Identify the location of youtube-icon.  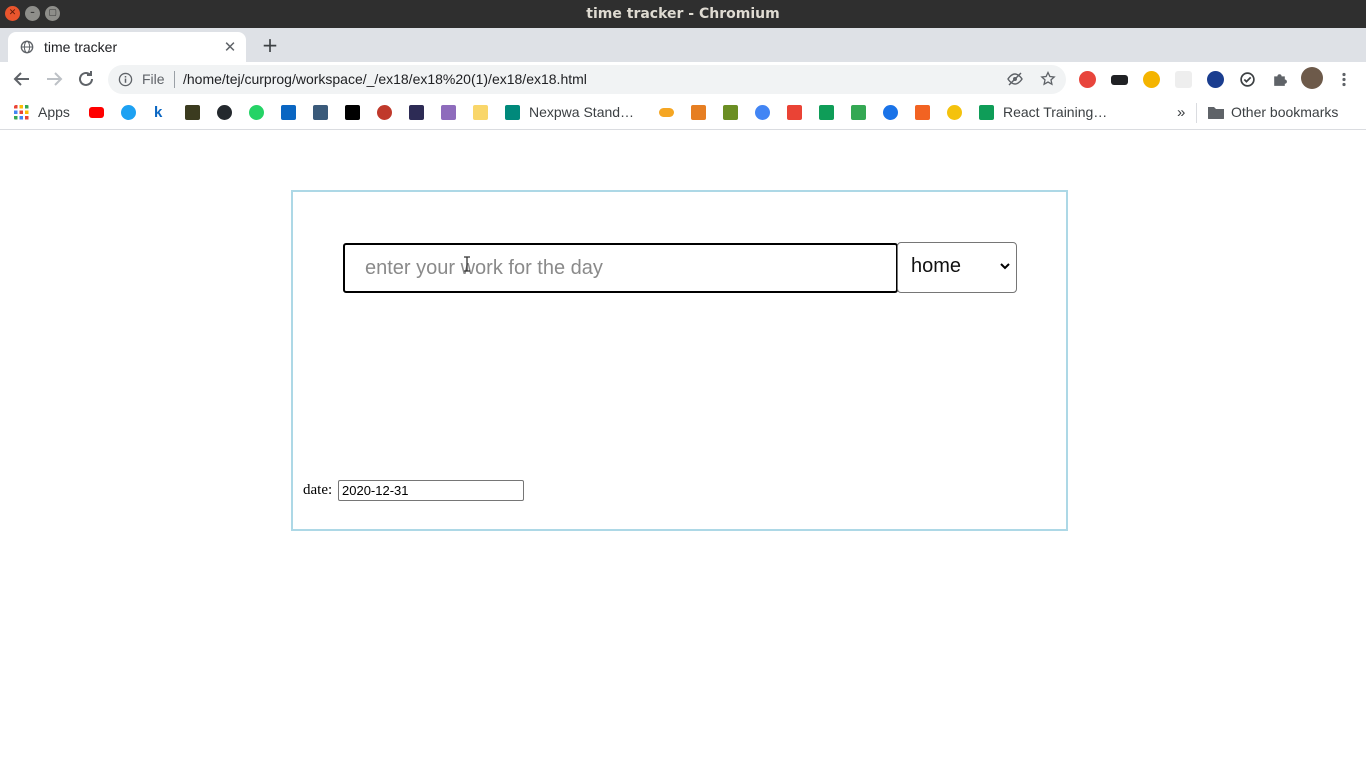
(96, 112).